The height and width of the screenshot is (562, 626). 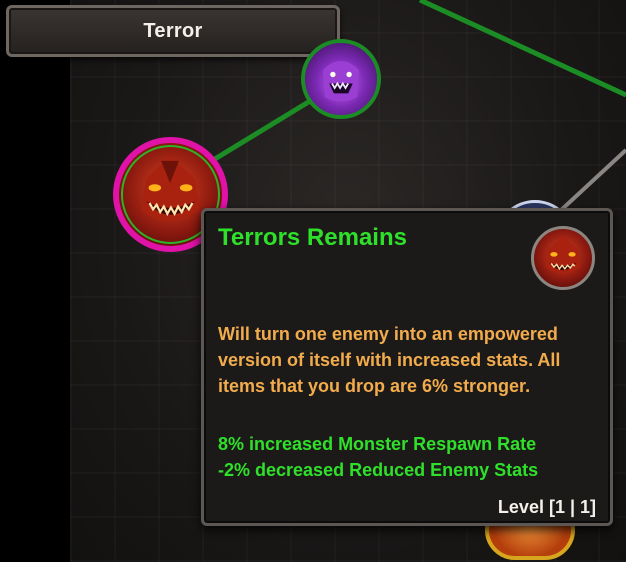 I want to click on tooltip-stat: -2% decreased Reduced Enemy Stats, so click(x=378, y=470).